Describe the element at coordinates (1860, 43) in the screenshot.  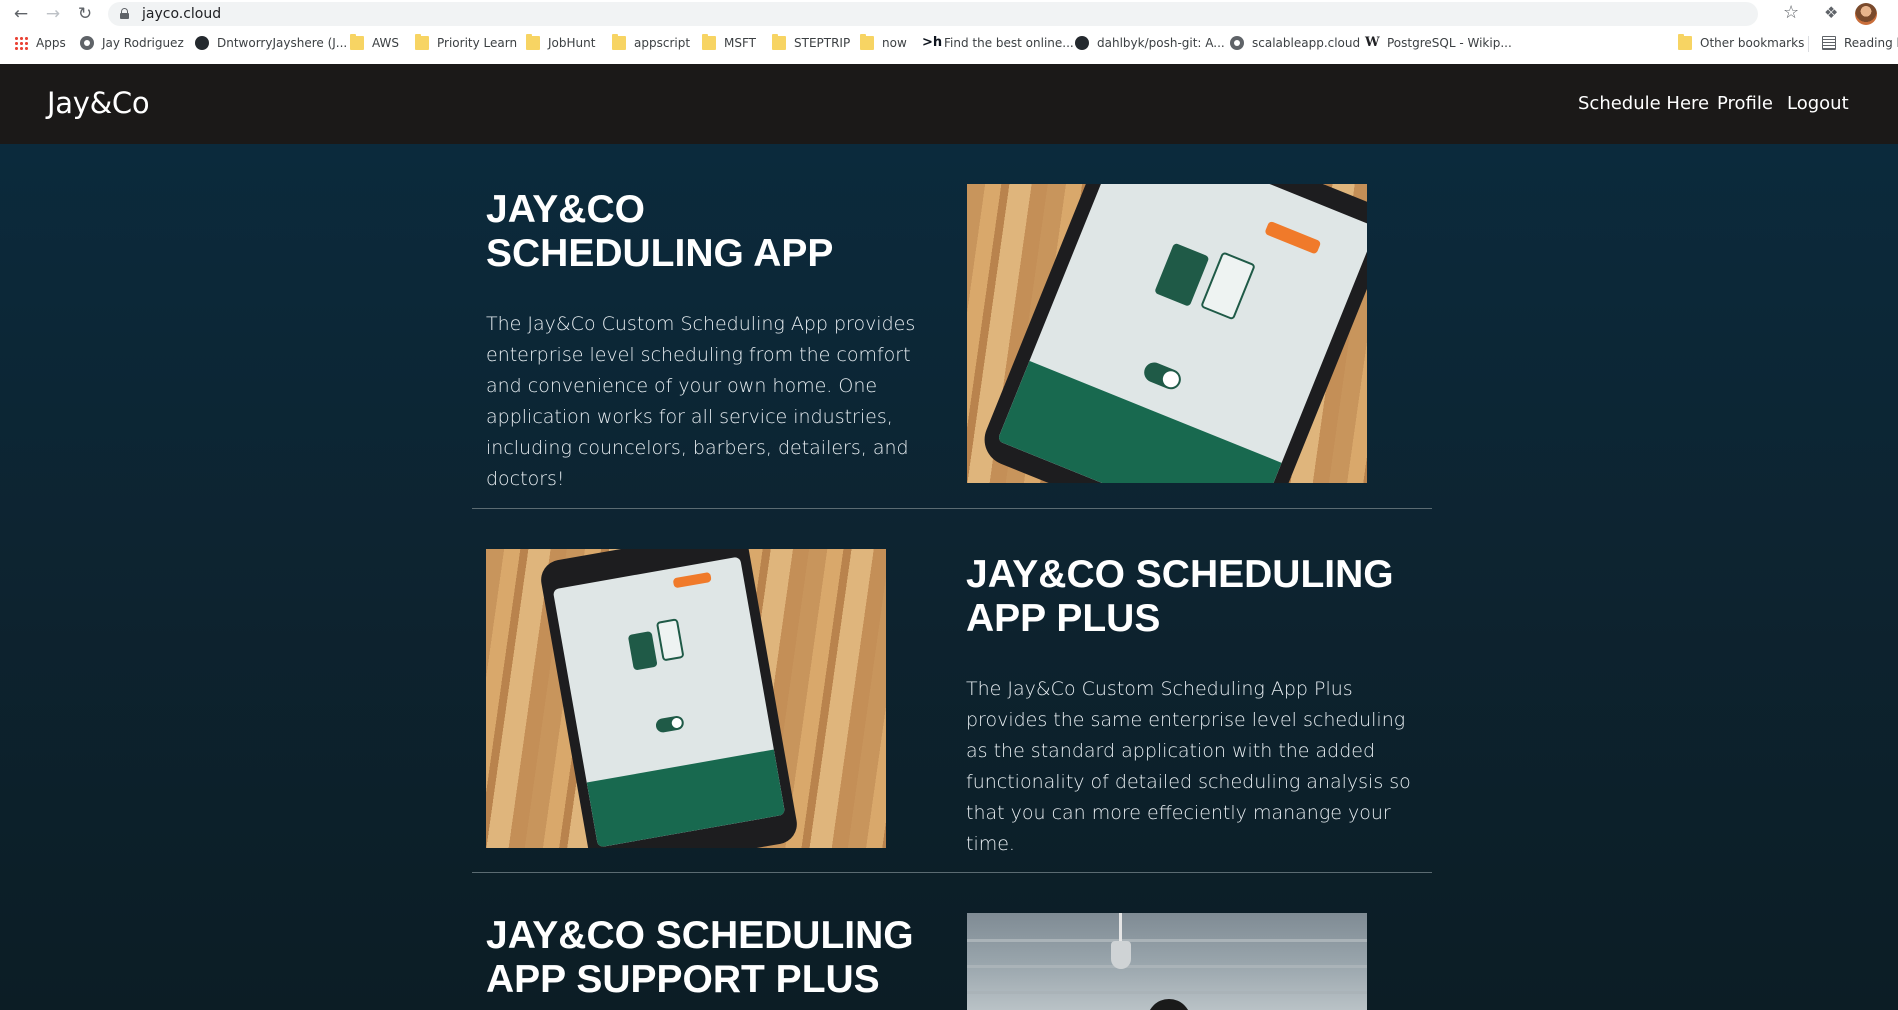
I see `bookmark-reading-list: Reading li` at that location.